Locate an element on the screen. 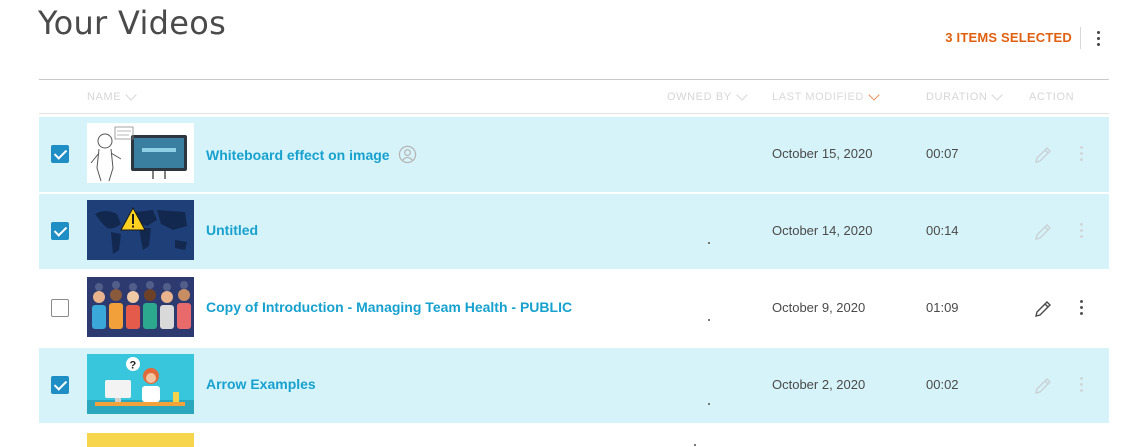 This screenshot has width=1123, height=447. table-row is located at coordinates (574, 436).